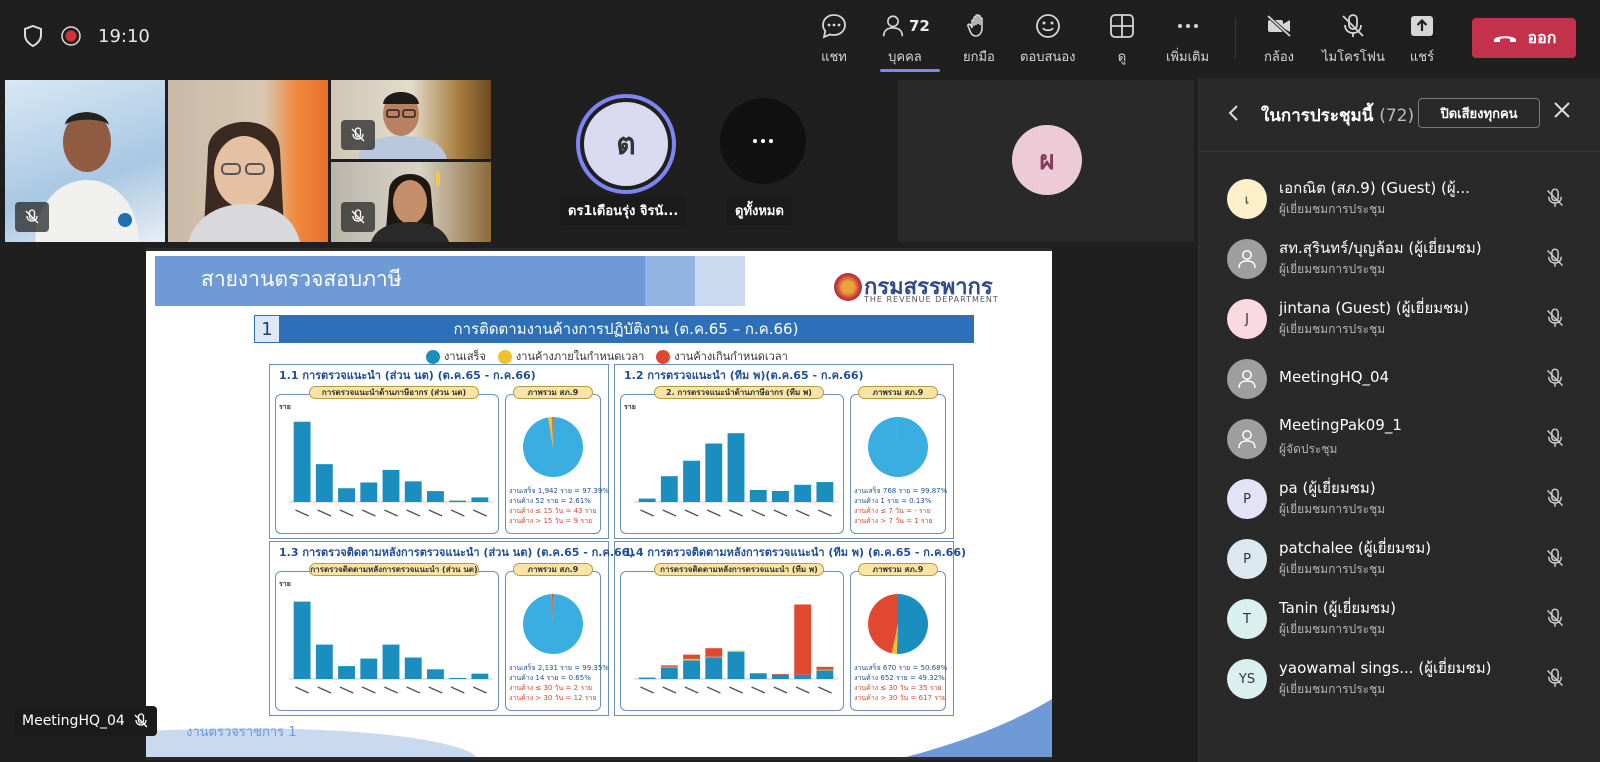  I want to click on share-label: แชร์, so click(1422, 57).